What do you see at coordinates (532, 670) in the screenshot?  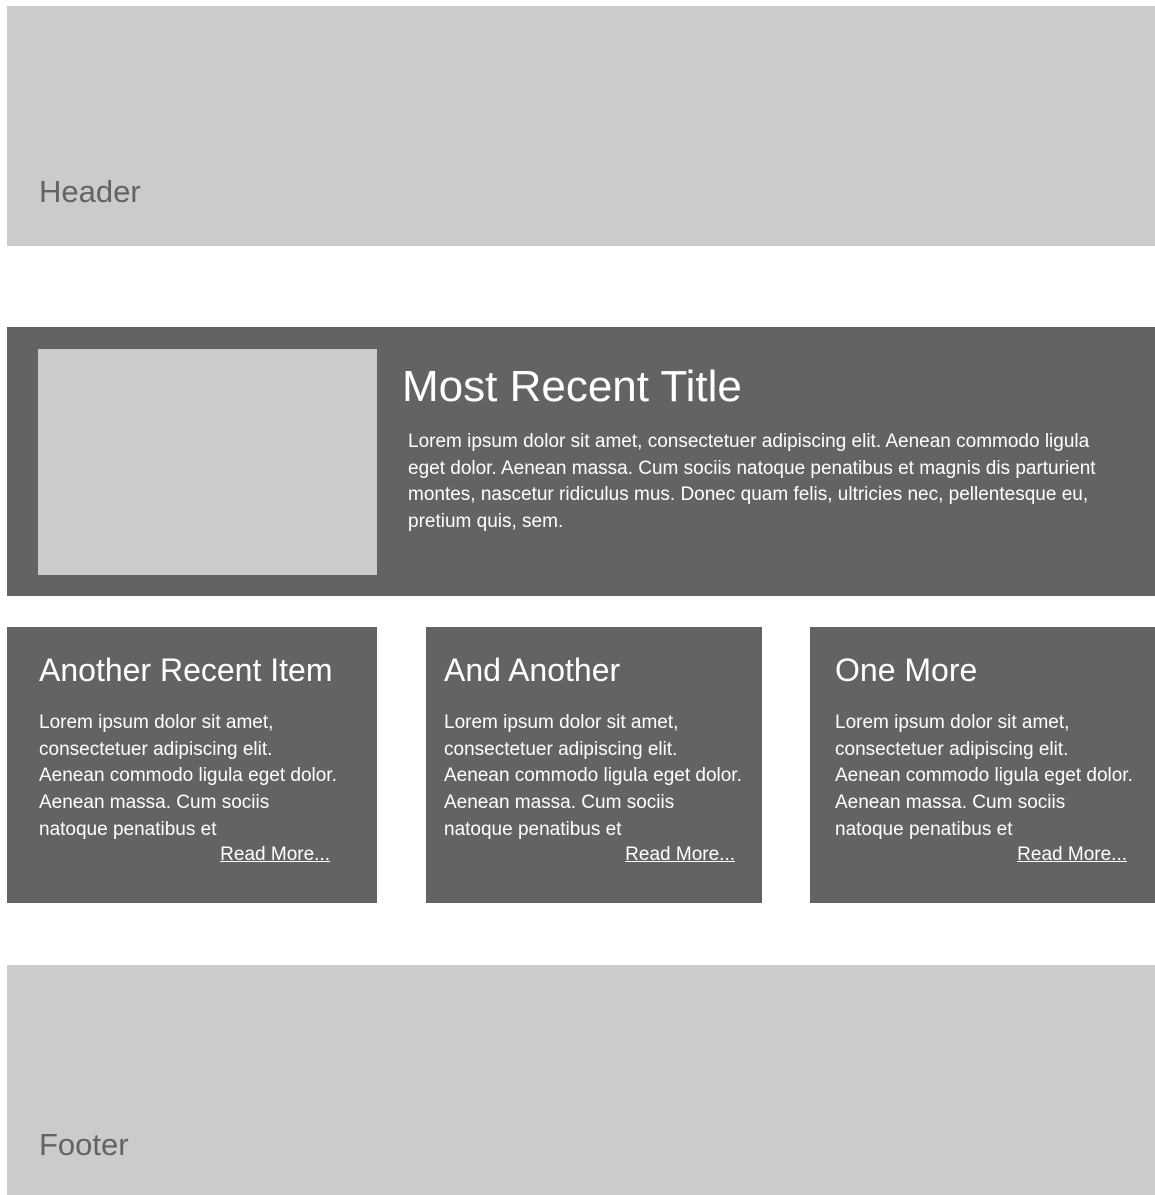 I see `card-title: And Another` at bounding box center [532, 670].